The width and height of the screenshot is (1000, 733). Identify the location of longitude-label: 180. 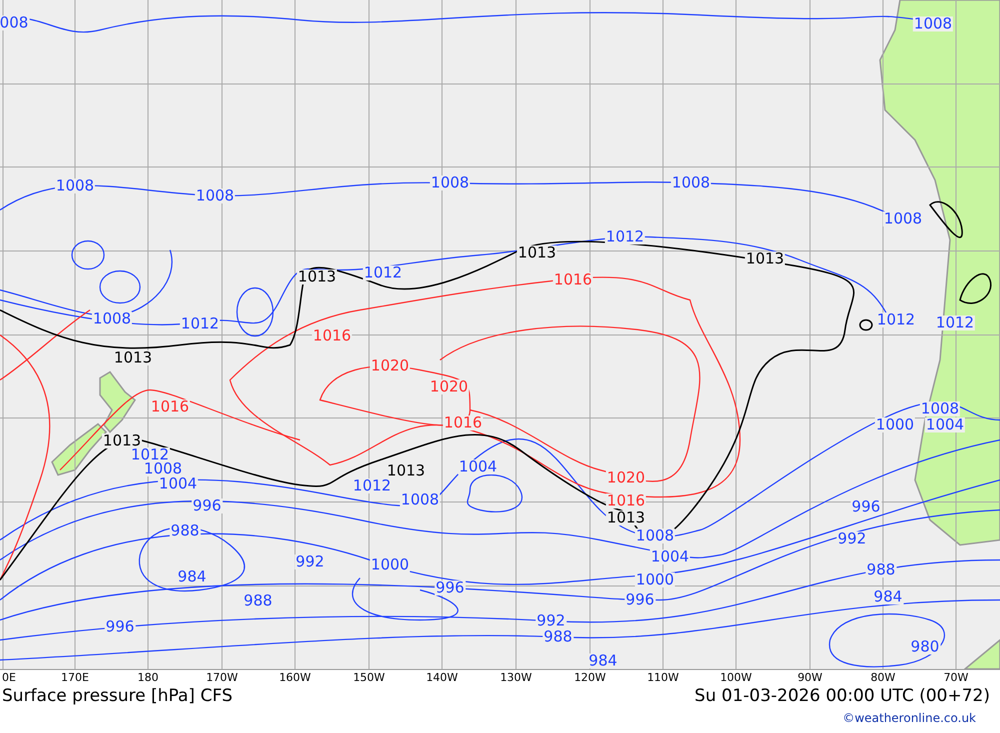
(148, 677).